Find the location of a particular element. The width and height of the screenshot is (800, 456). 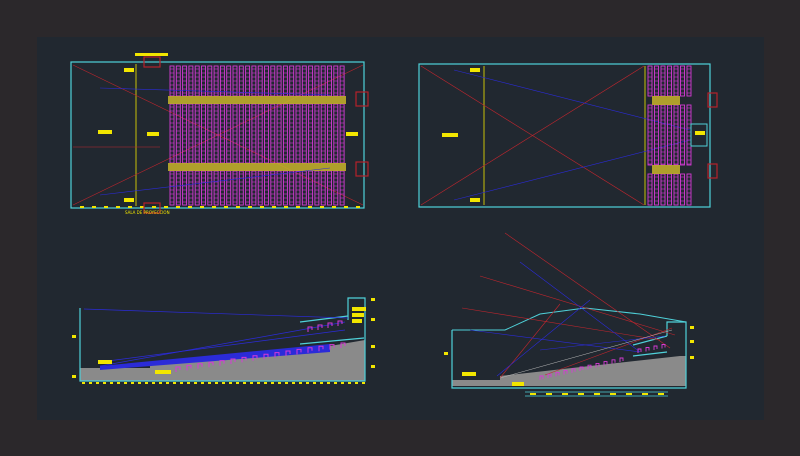

section-fill is located at coordinates (569, 371).